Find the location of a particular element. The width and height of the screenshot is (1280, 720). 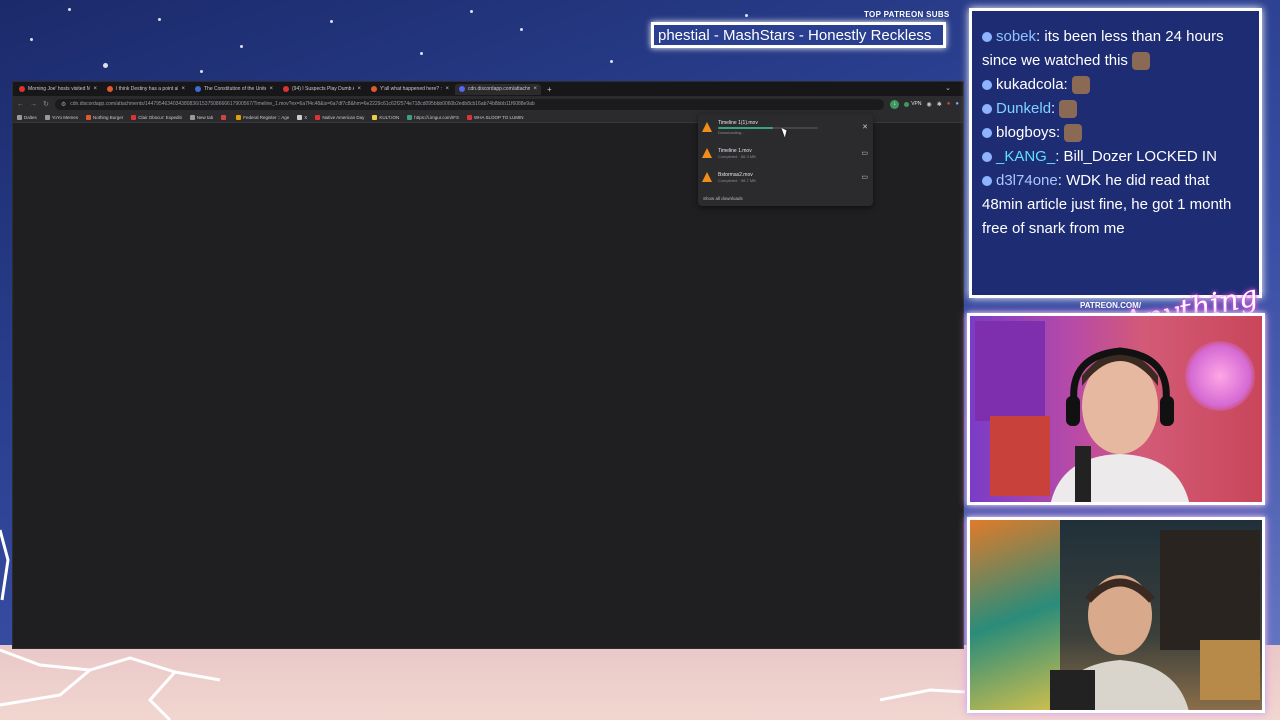

chat-username: kukadcola is located at coordinates (1030, 84).